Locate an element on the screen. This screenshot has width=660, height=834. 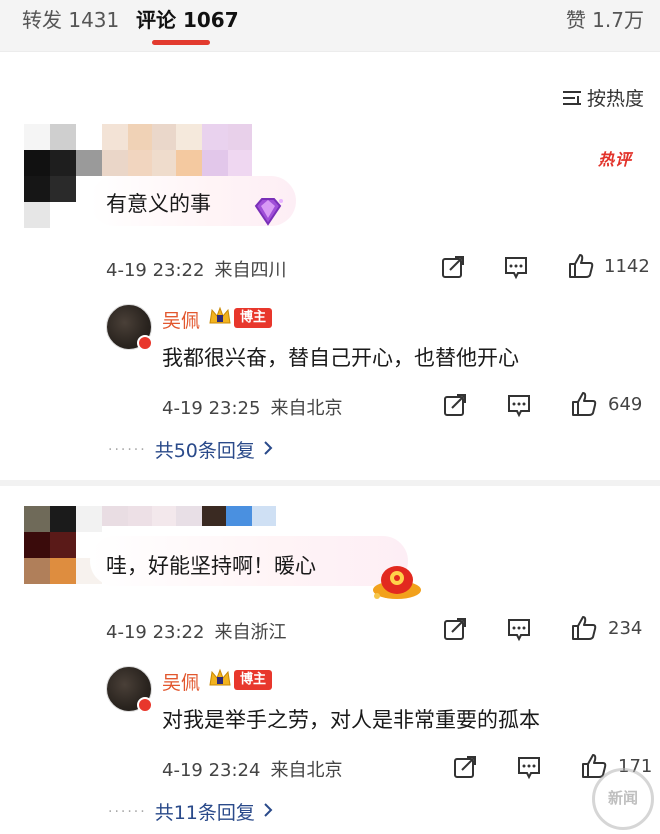
comment-meta: 4-19 23:22 来自浙江 is located at coordinates (196, 631).